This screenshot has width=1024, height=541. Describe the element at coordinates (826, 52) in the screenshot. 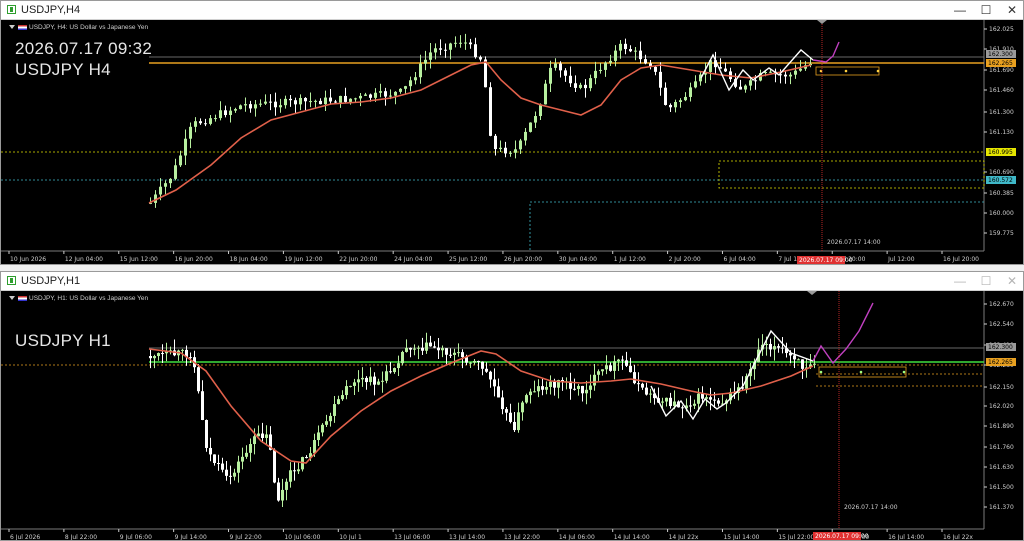

I see `projection-line` at that location.